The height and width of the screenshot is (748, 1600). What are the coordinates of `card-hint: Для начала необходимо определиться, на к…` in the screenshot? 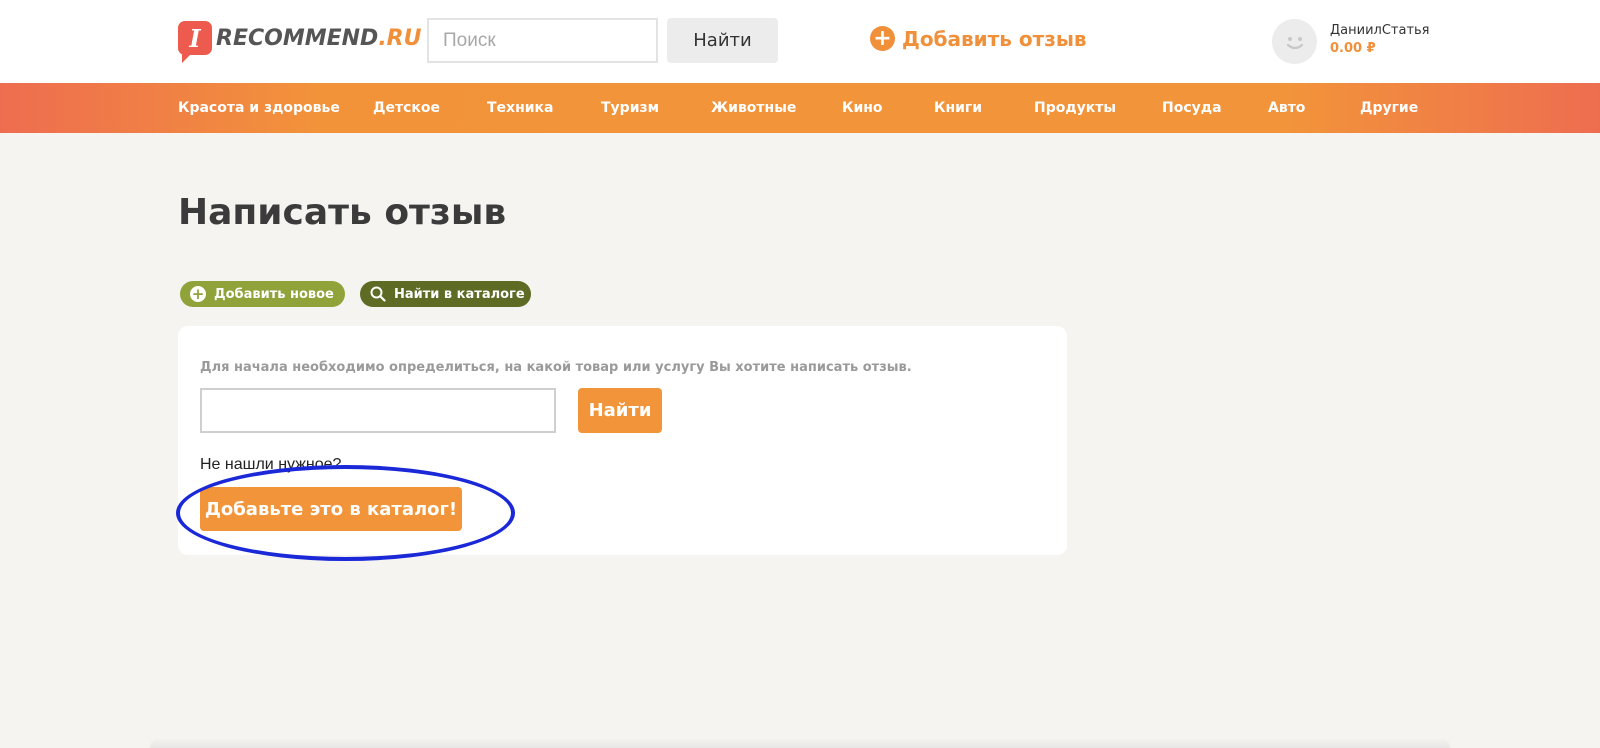 It's located at (556, 367).